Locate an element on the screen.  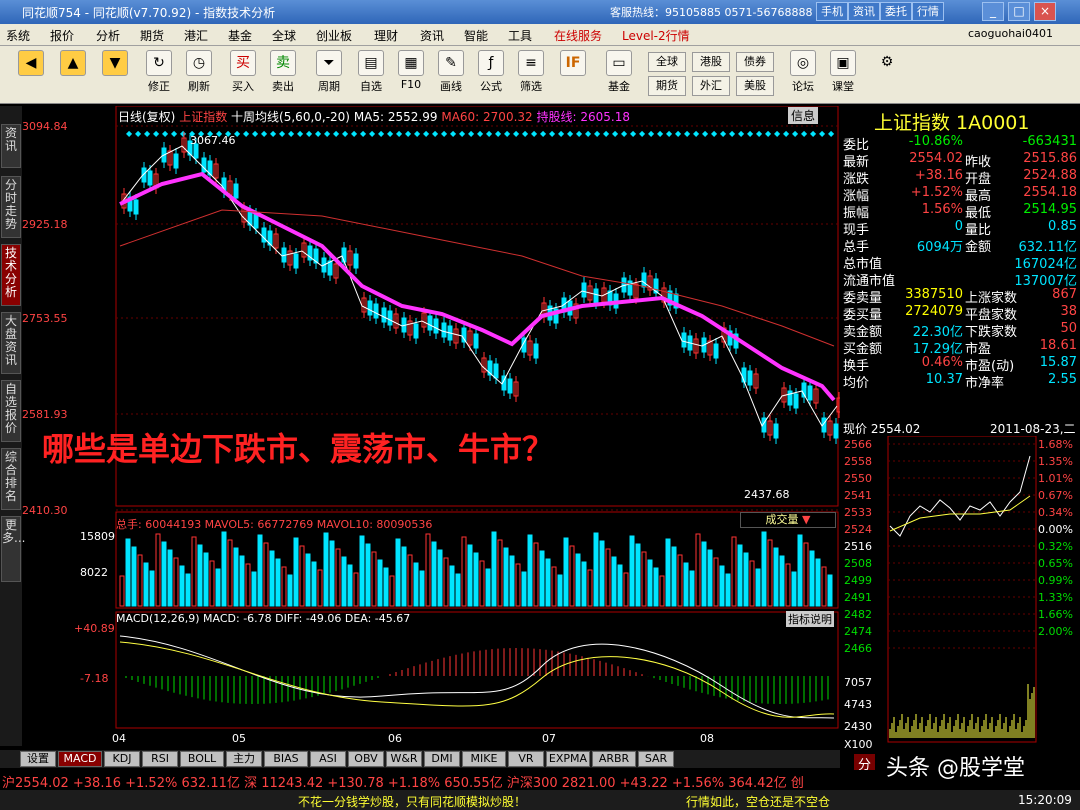
adjust-button: ↻ 修正 is located at coordinates (159, 72).